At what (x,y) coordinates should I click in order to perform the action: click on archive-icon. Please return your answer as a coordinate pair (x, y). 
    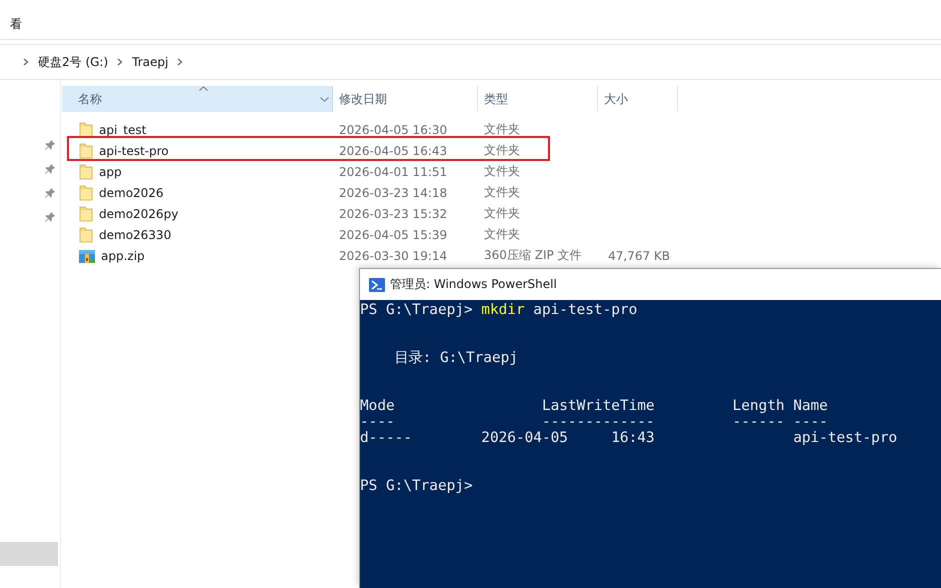
    Looking at the image, I should click on (87, 256).